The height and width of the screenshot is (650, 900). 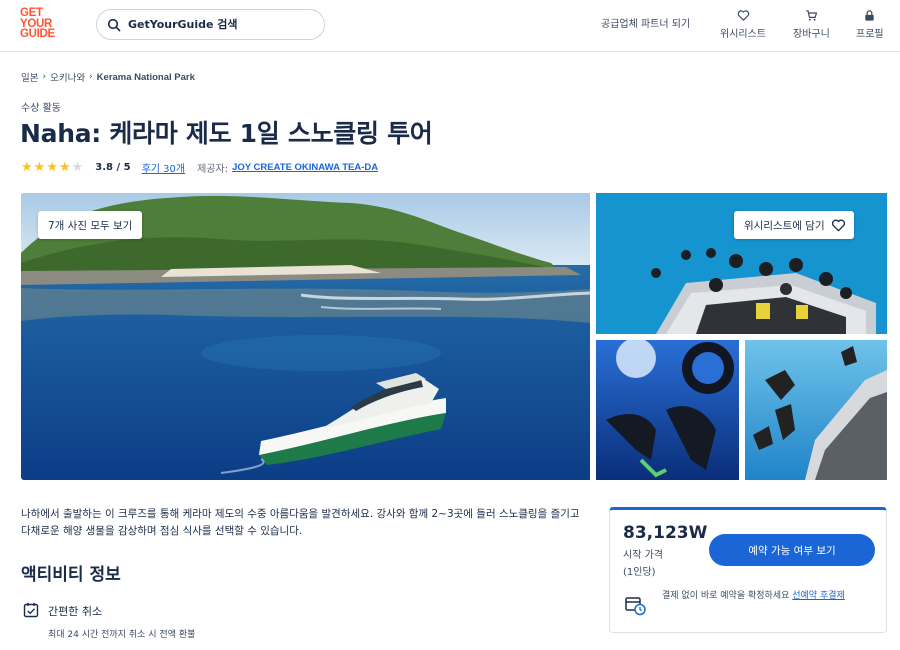 I want to click on underwater-photo, so click(x=667, y=410).